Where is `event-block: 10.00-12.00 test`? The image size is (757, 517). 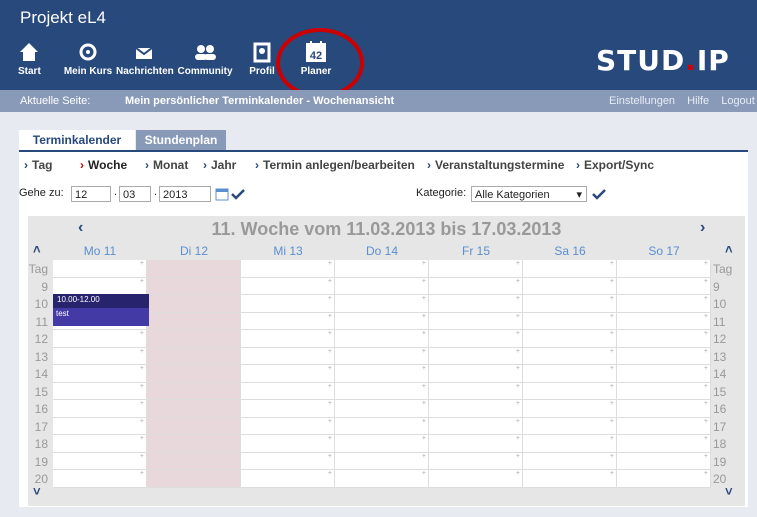 event-block: 10.00-12.00 test is located at coordinates (101, 310).